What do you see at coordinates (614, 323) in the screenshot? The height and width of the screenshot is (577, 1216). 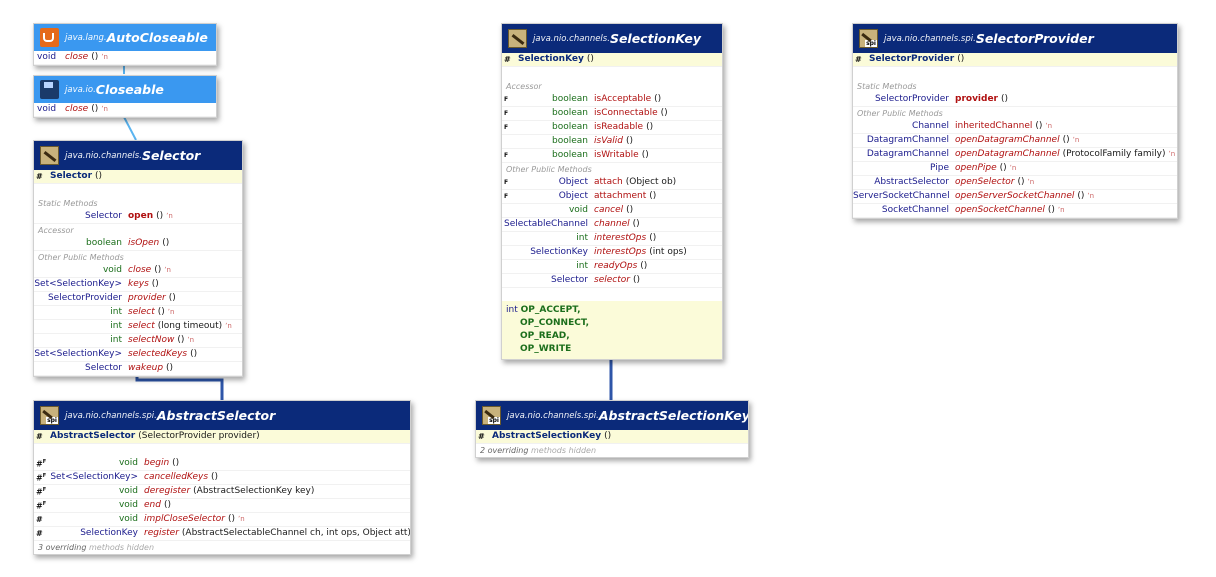 I see `constant-row: OP_CONNECT,` at bounding box center [614, 323].